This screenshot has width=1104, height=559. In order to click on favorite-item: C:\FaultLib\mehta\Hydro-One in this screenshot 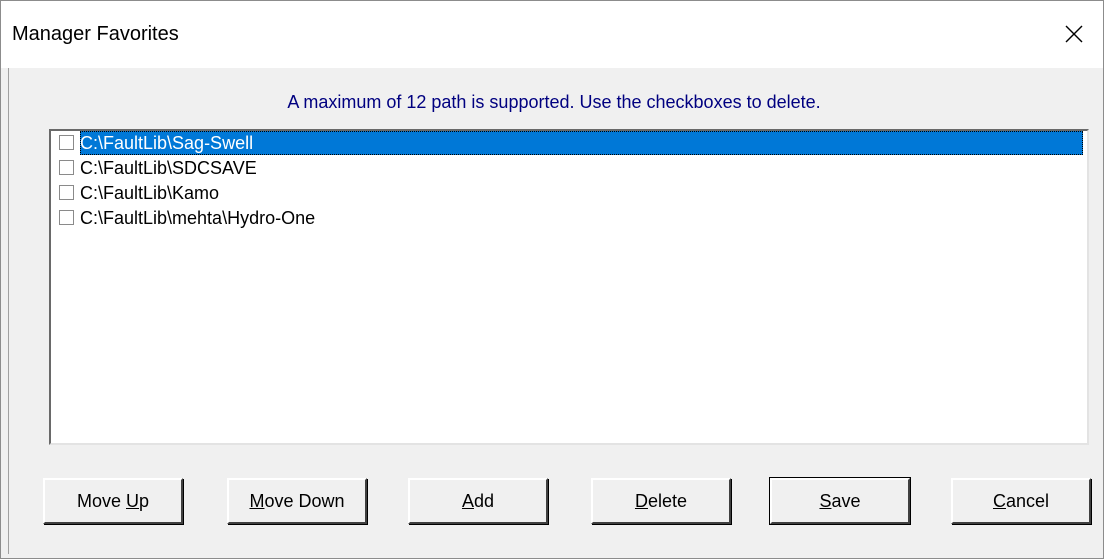, I will do `click(570, 218)`.